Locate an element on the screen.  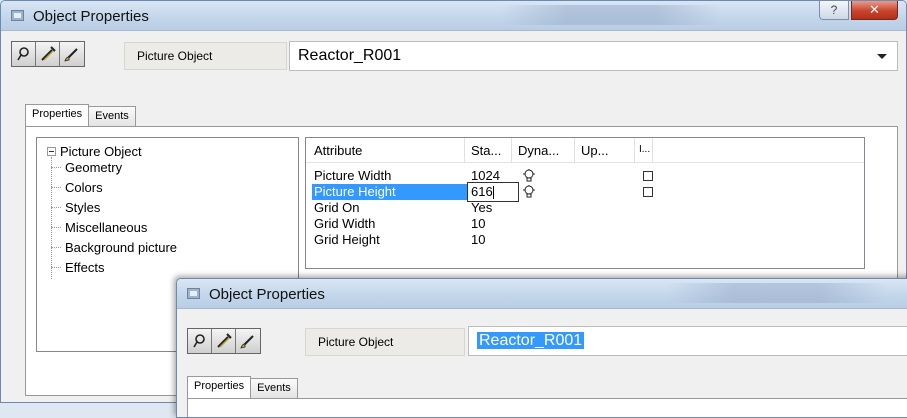
title-bar: Object Properties ? ✕ is located at coordinates (453, 16).